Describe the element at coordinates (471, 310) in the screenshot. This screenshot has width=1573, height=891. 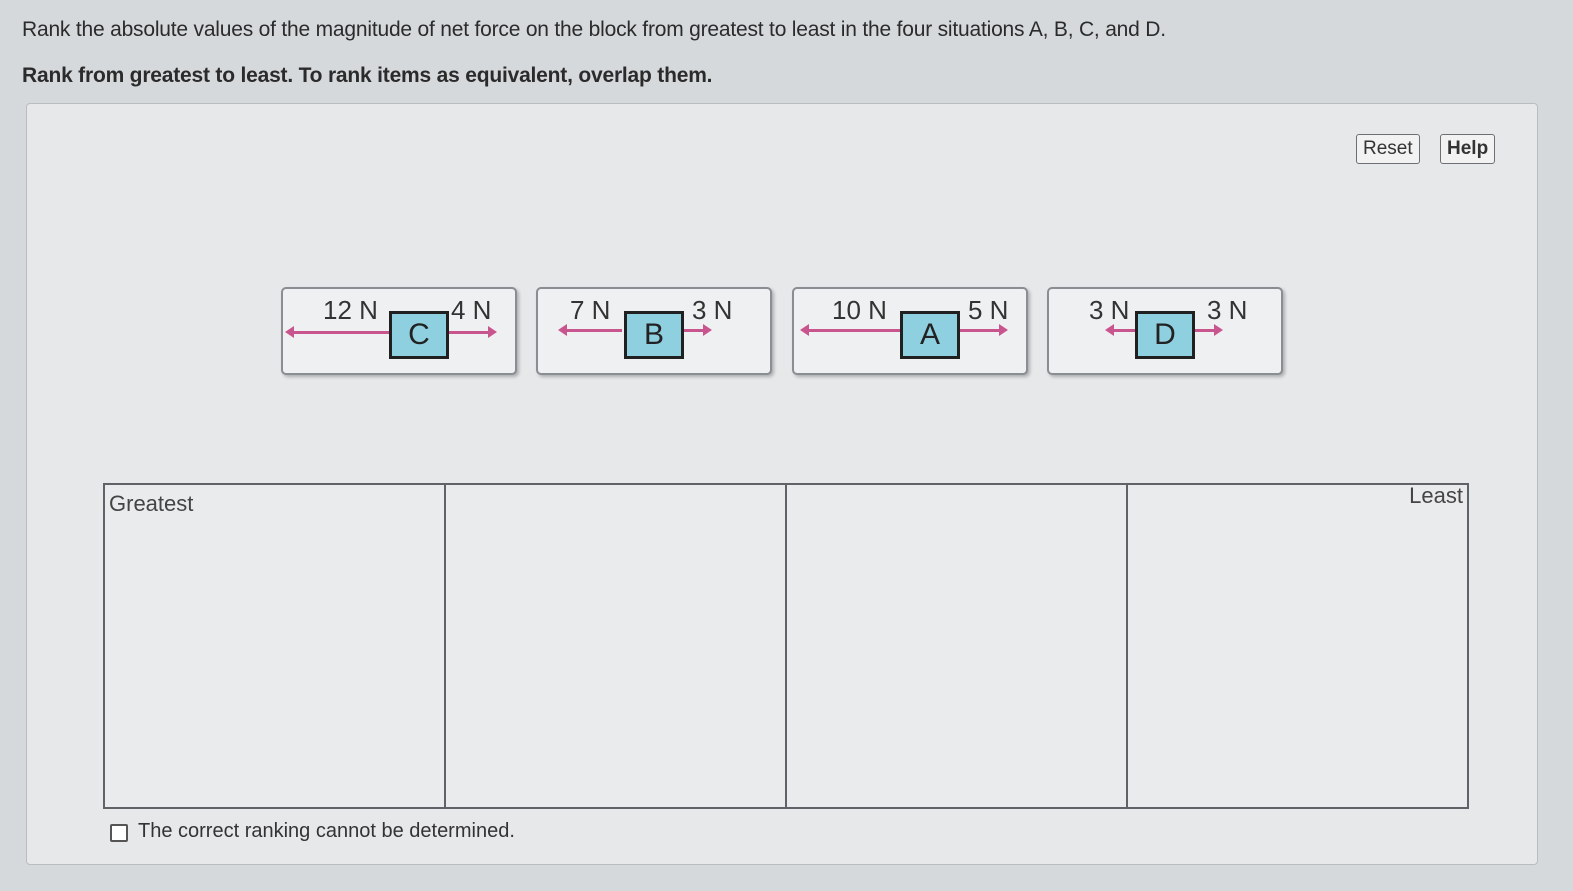
I see `right-force-label: 4 N` at that location.